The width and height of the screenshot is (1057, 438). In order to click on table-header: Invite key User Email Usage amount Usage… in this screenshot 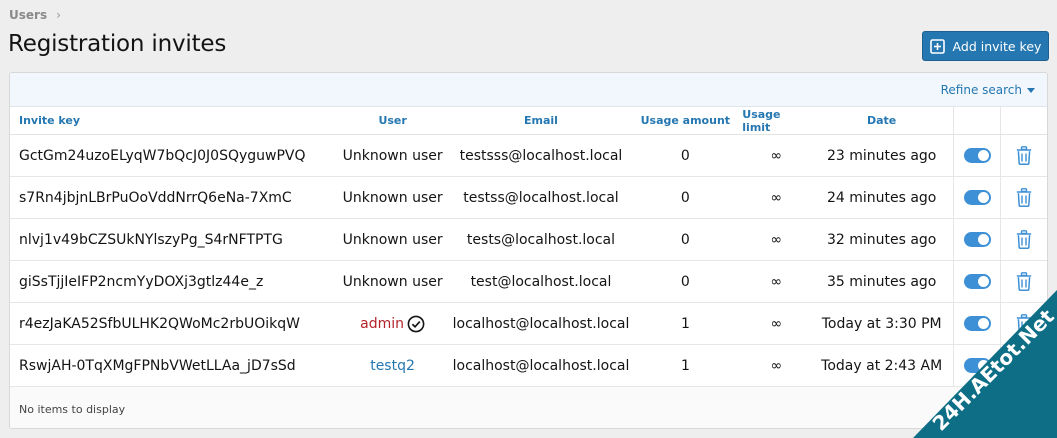, I will do `click(528, 121)`.